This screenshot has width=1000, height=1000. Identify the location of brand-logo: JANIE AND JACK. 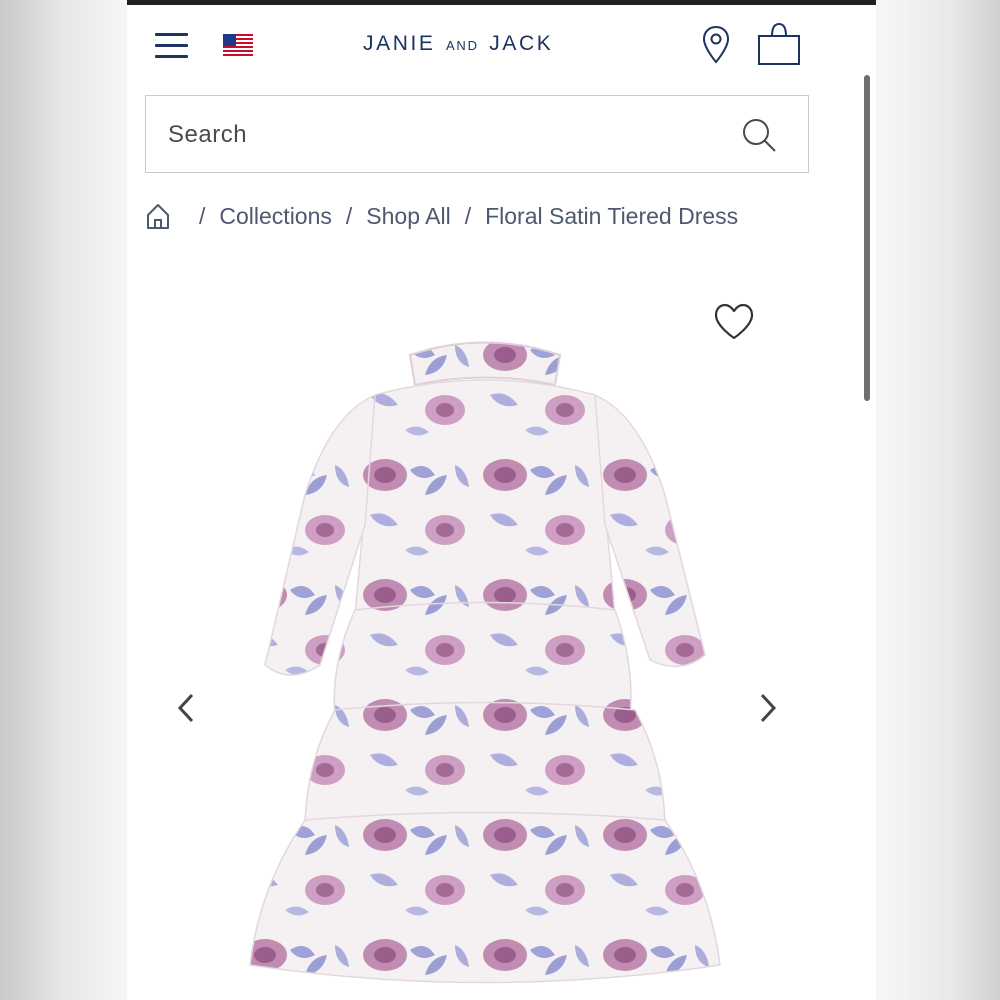
(458, 47).